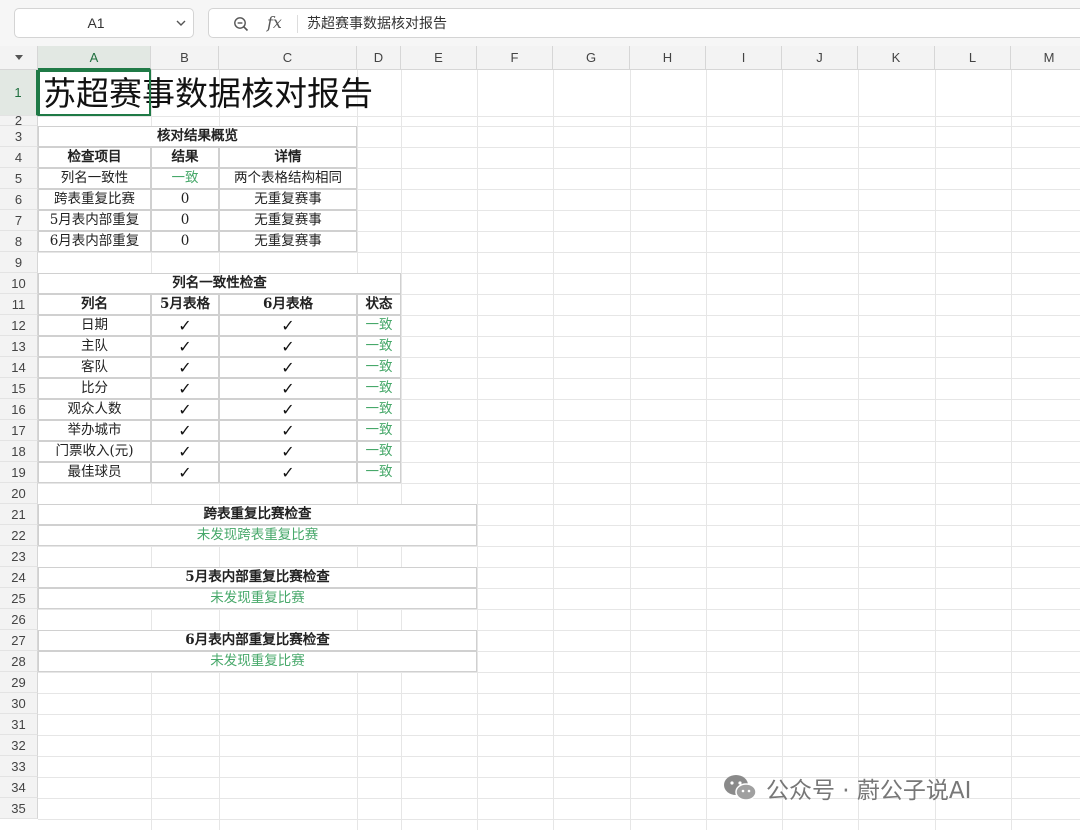 Image resolution: width=1080 pixels, height=830 pixels. Describe the element at coordinates (257, 514) in the screenshot. I see `cross-check-heading: 跨表重复比赛检查` at that location.